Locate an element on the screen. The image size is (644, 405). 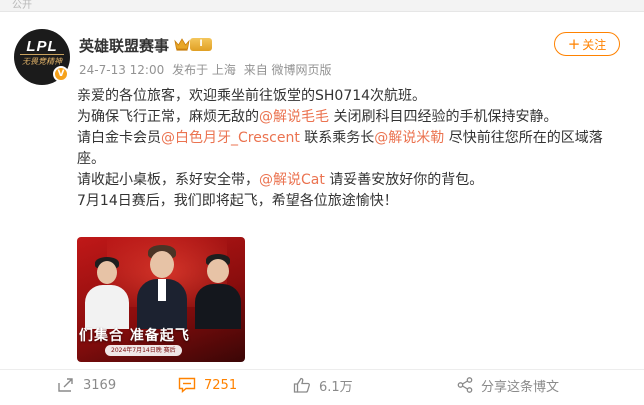
follow-button: + 关注 is located at coordinates (587, 44).